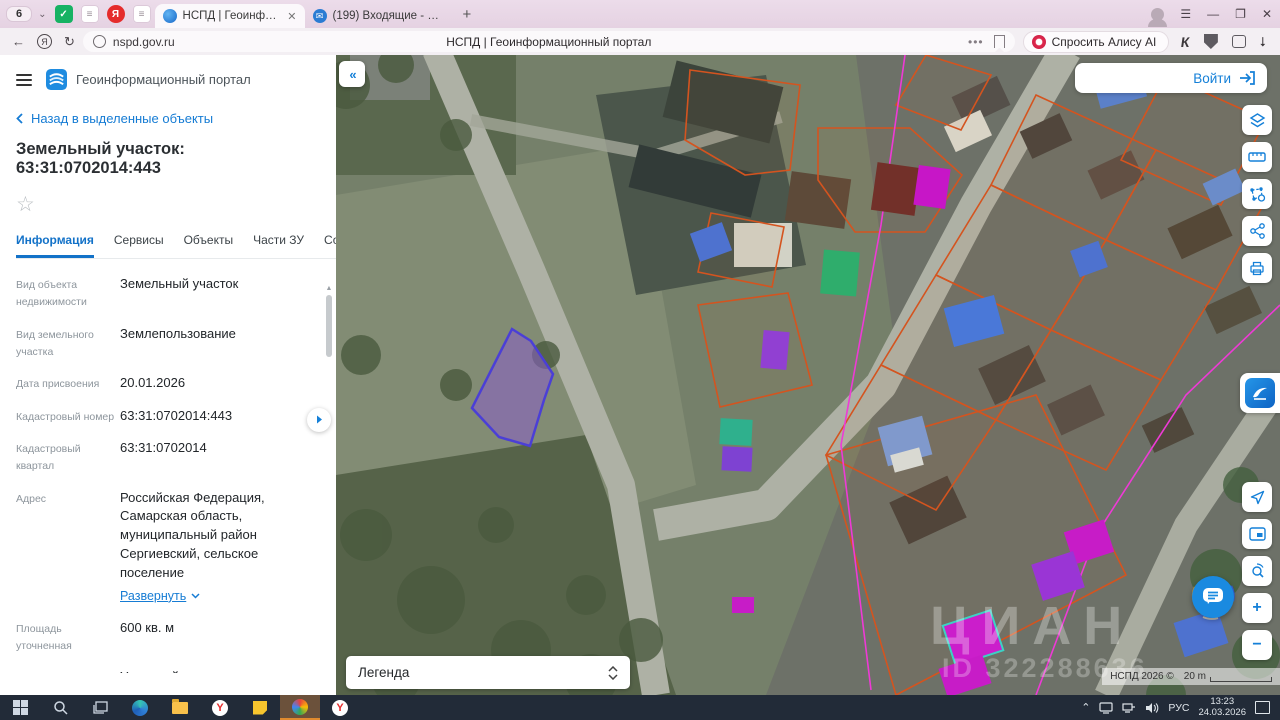 The height and width of the screenshot is (720, 1280). Describe the element at coordinates (260, 707) in the screenshot. I see `taskbar-notes-button` at that location.